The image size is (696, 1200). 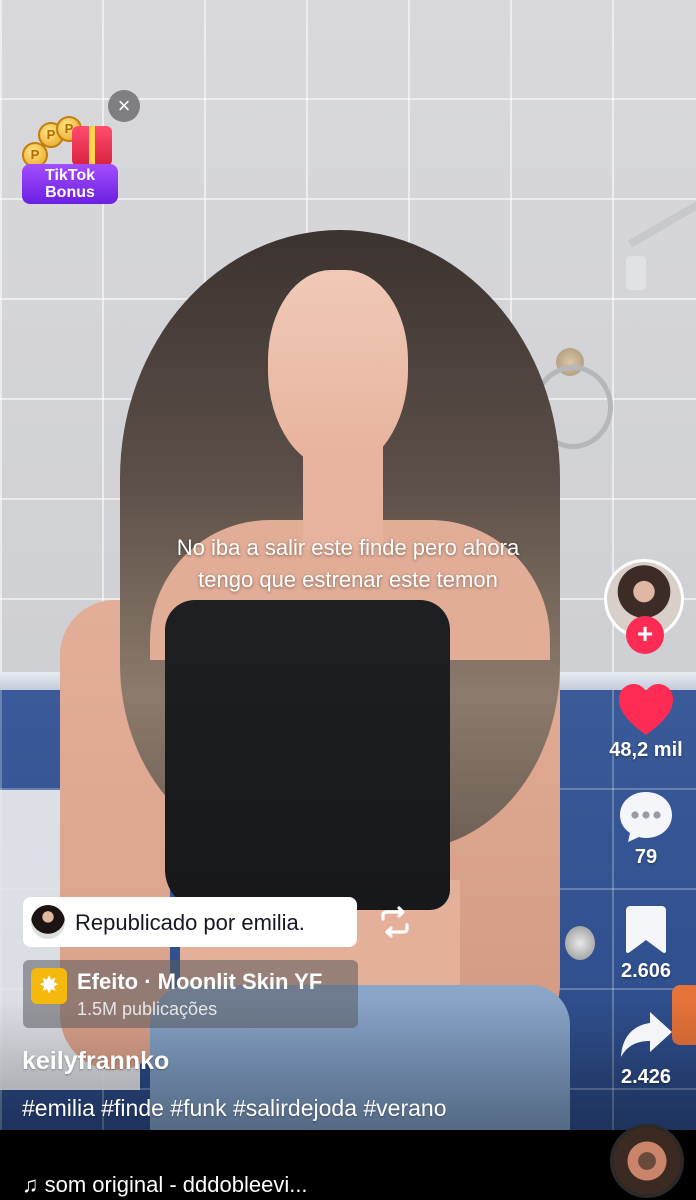 I want to click on music-disc-icon, so click(x=647, y=1161).